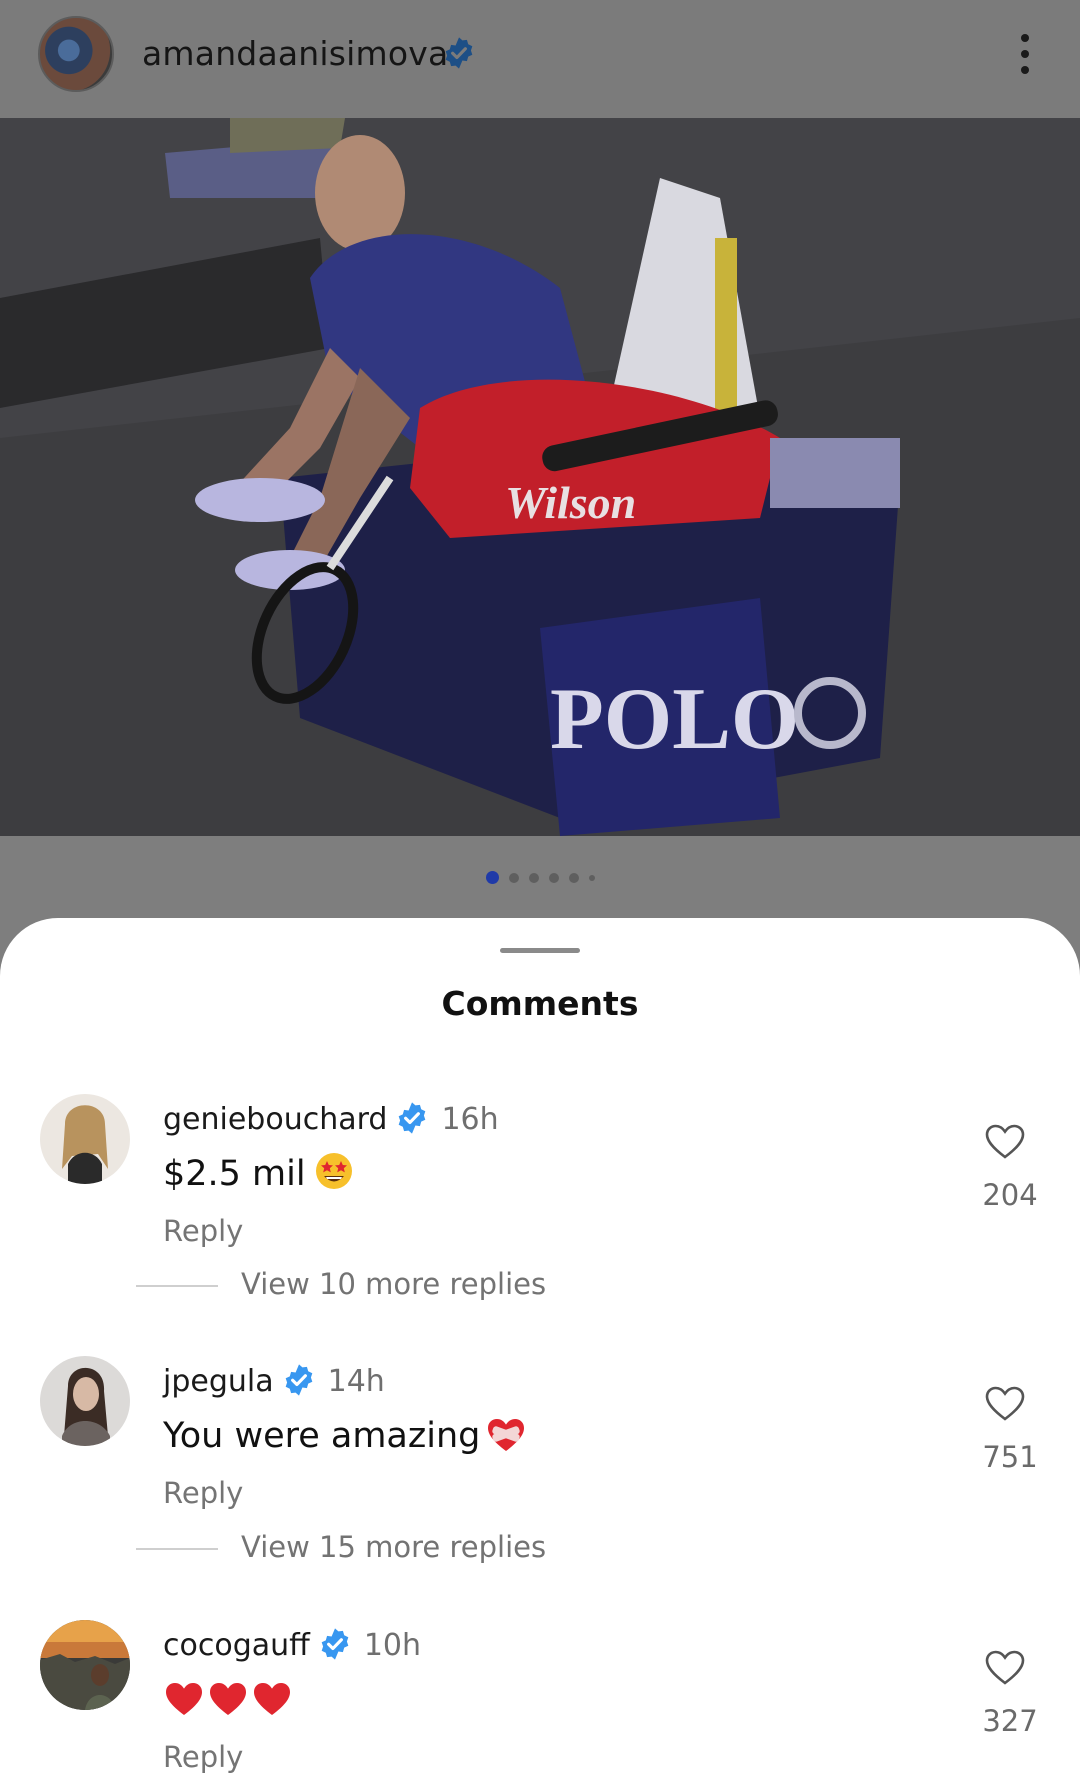 This screenshot has height=1774, width=1080. What do you see at coordinates (492, 877) in the screenshot?
I see `carousel-dot-active` at bounding box center [492, 877].